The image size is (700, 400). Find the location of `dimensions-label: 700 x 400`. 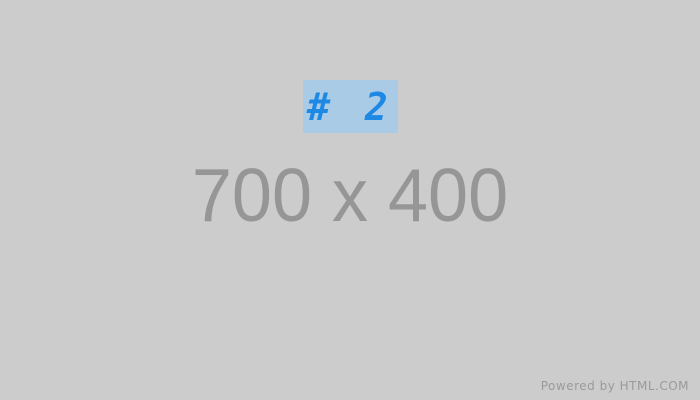

dimensions-label: 700 x 400 is located at coordinates (350, 196).